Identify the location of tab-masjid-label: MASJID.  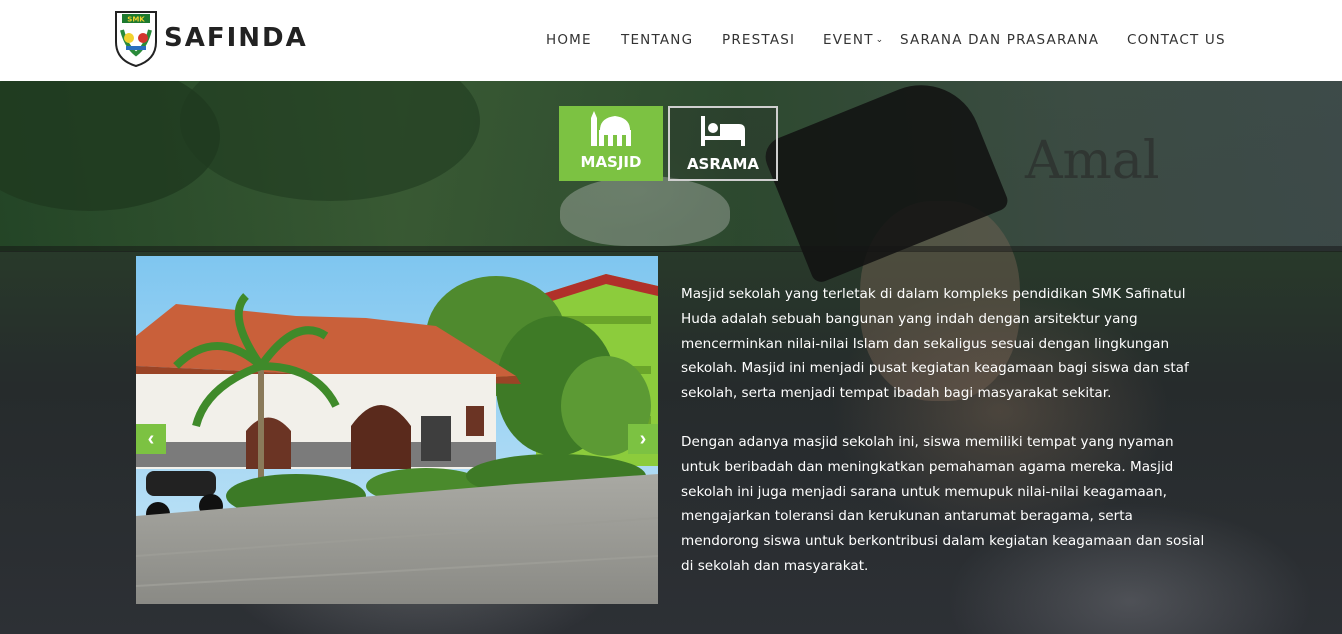
(611, 162).